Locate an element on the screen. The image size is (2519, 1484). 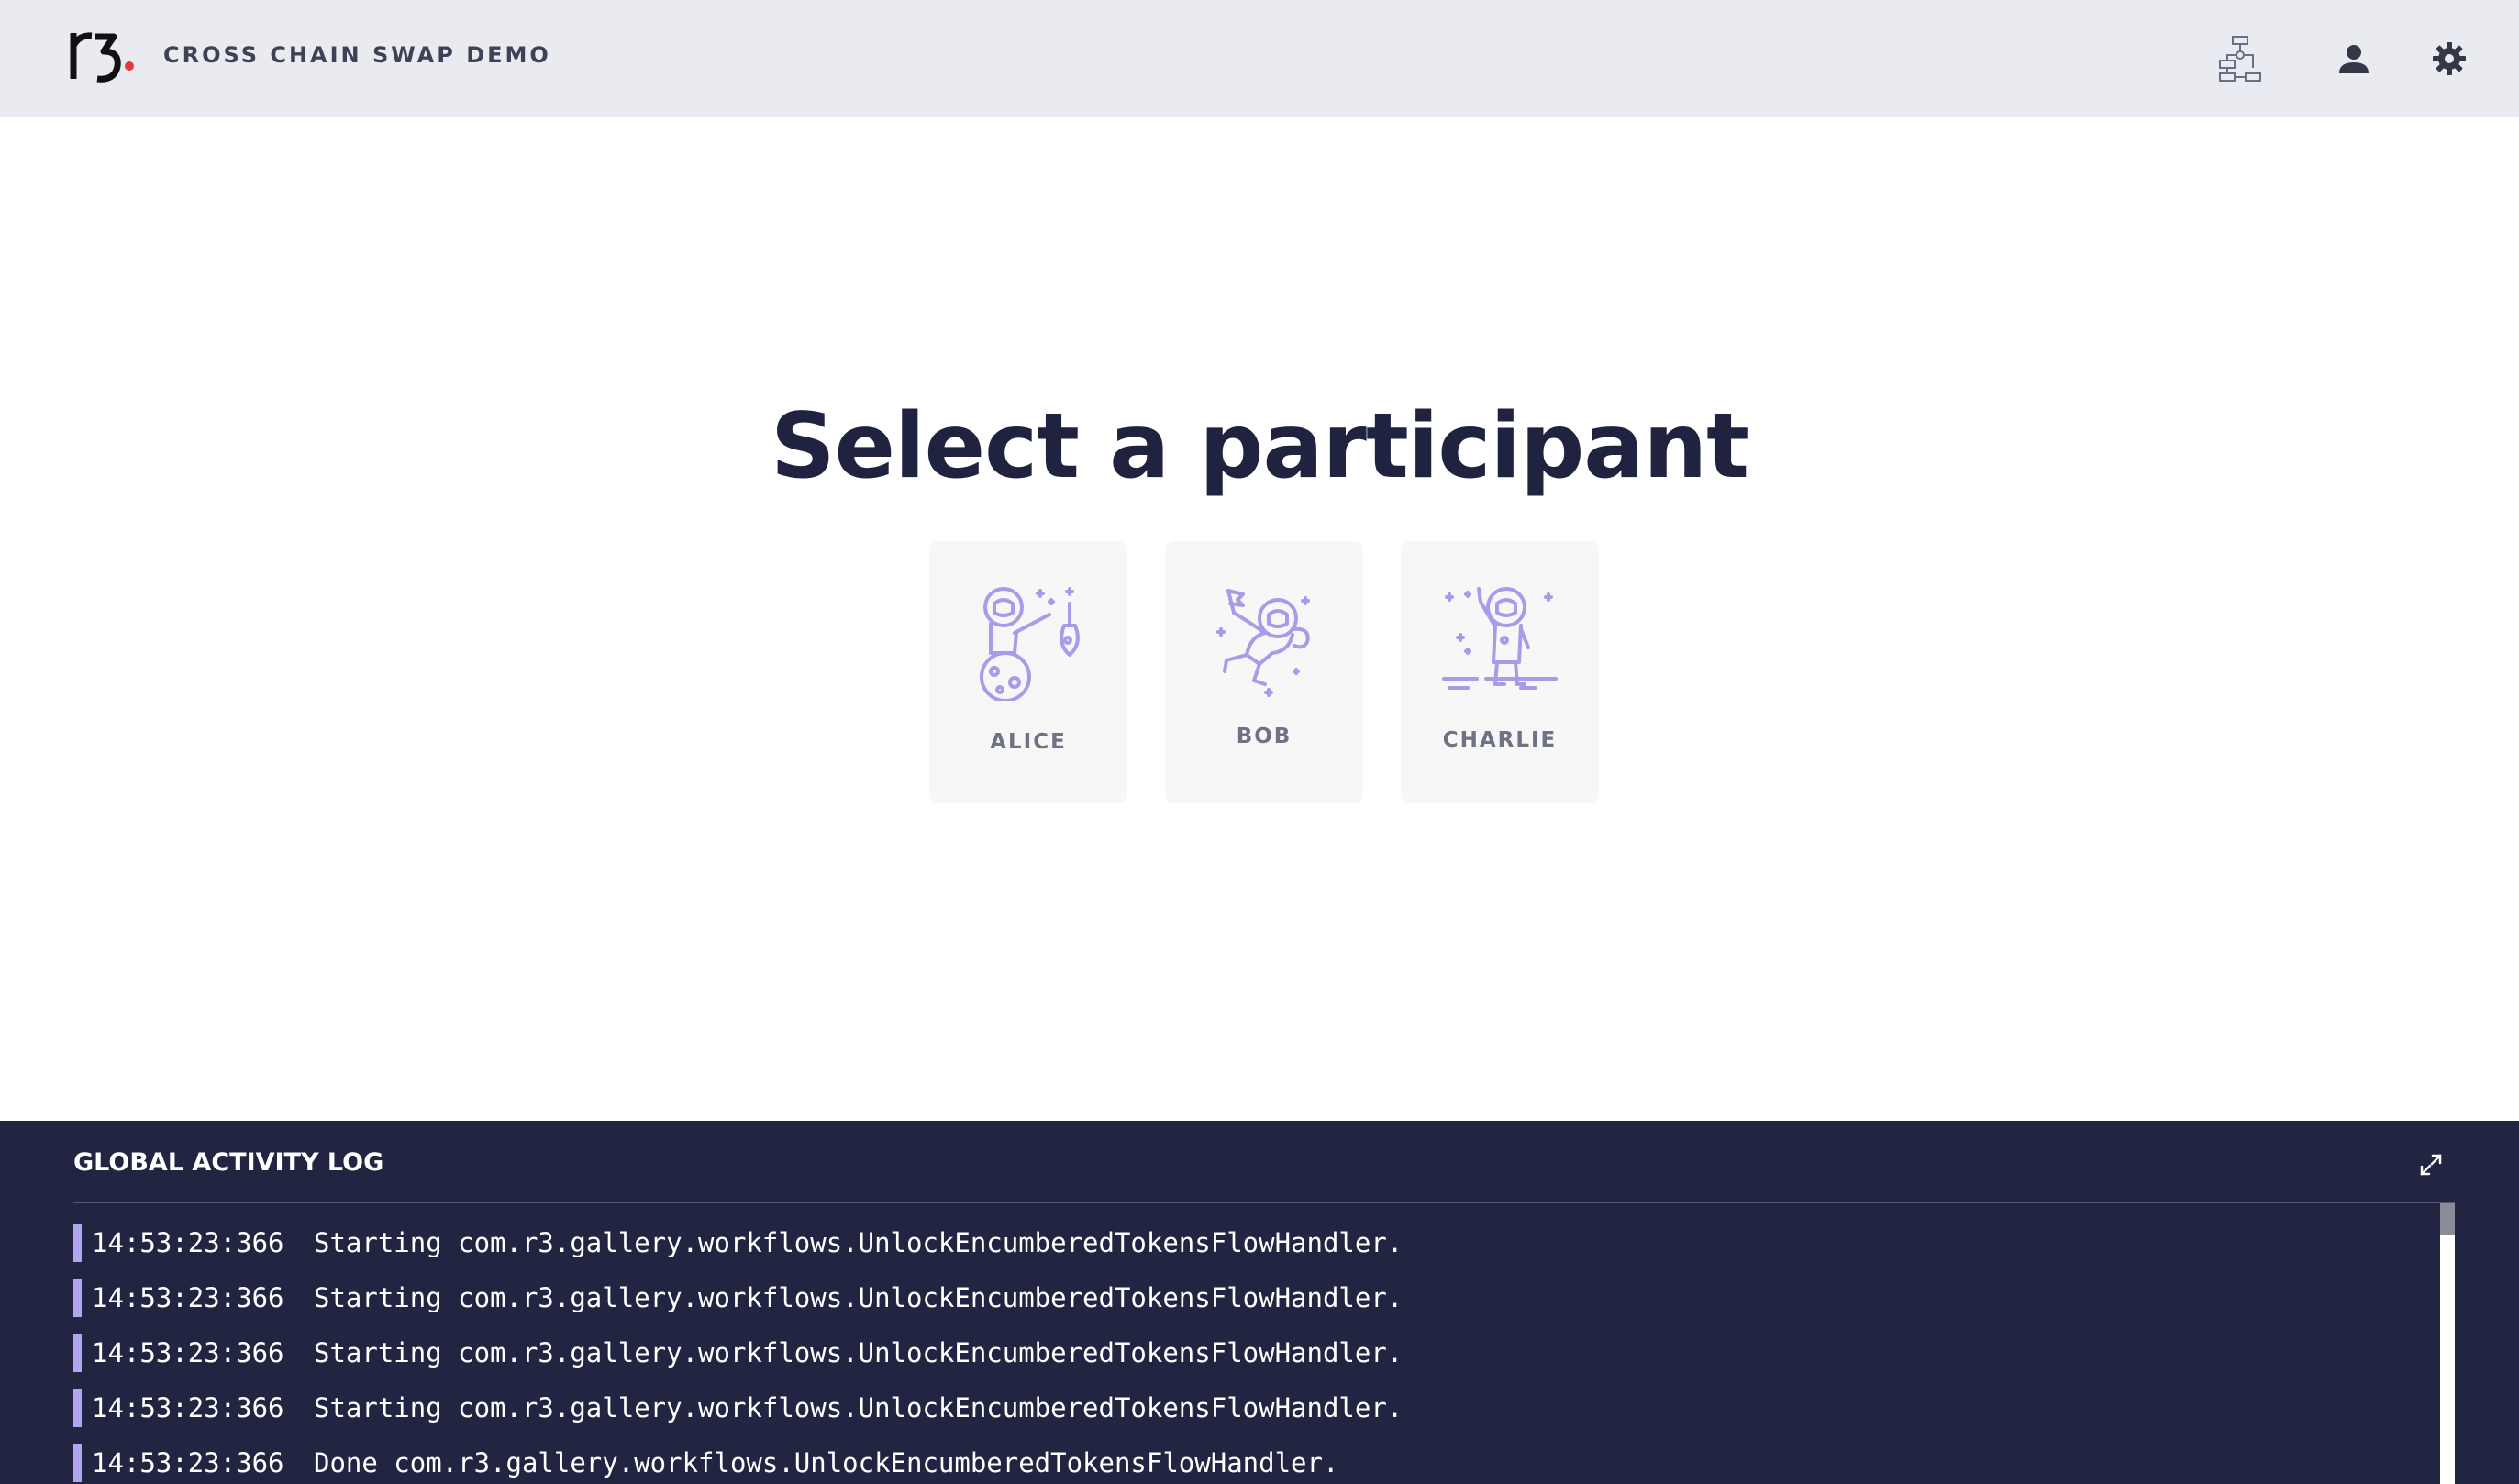
participant-name: ALICE is located at coordinates (1028, 742).